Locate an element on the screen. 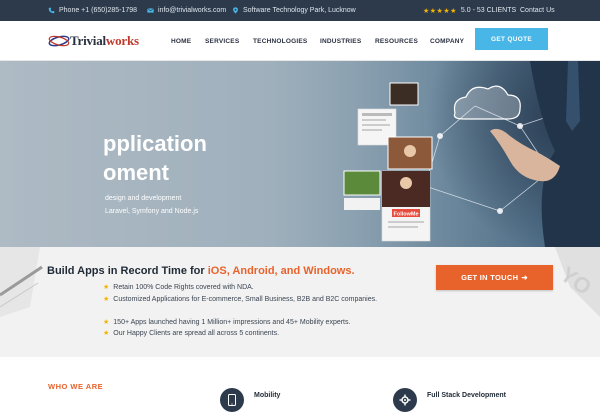 The height and width of the screenshot is (412, 600). location-text: Software Technology Park, Lucknow is located at coordinates (299, 10).